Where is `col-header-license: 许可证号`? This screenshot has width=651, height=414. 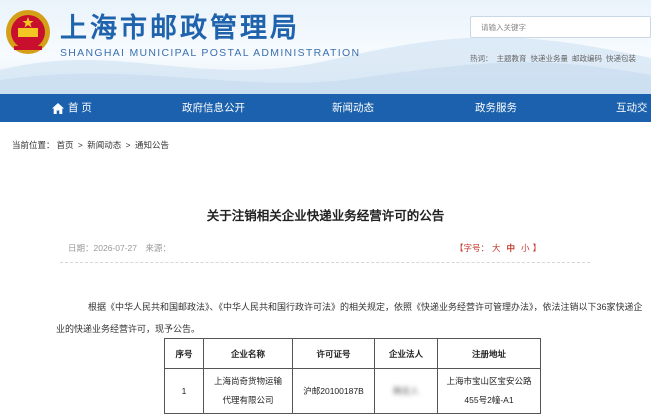
col-header-license: 许可证号 is located at coordinates (333, 353).